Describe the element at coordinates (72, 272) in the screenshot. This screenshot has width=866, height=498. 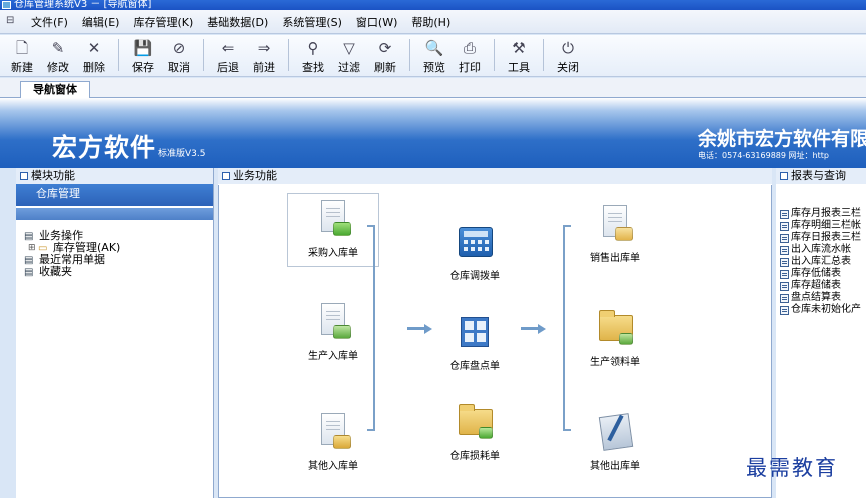
I see `tree-item-favorites: ▤ 收藏夹` at that location.